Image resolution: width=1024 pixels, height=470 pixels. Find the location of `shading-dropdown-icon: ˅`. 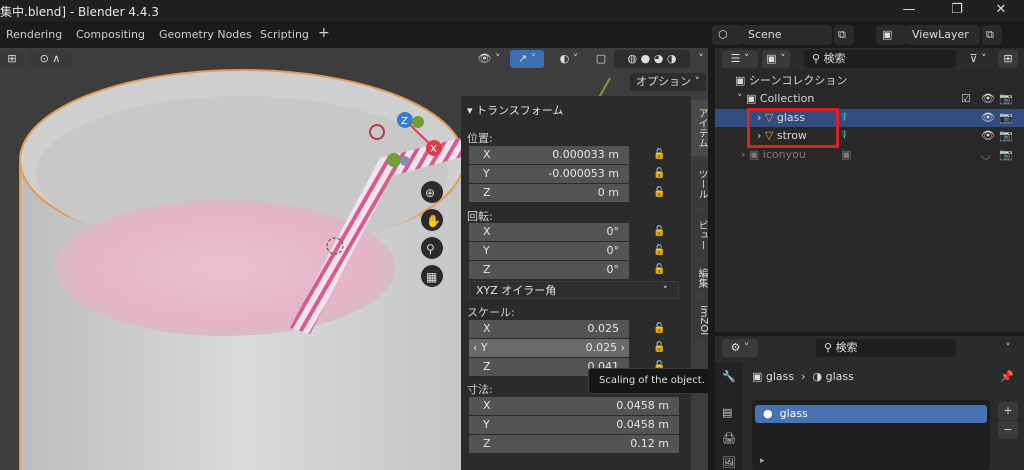

shading-dropdown-icon: ˅ is located at coordinates (701, 59).